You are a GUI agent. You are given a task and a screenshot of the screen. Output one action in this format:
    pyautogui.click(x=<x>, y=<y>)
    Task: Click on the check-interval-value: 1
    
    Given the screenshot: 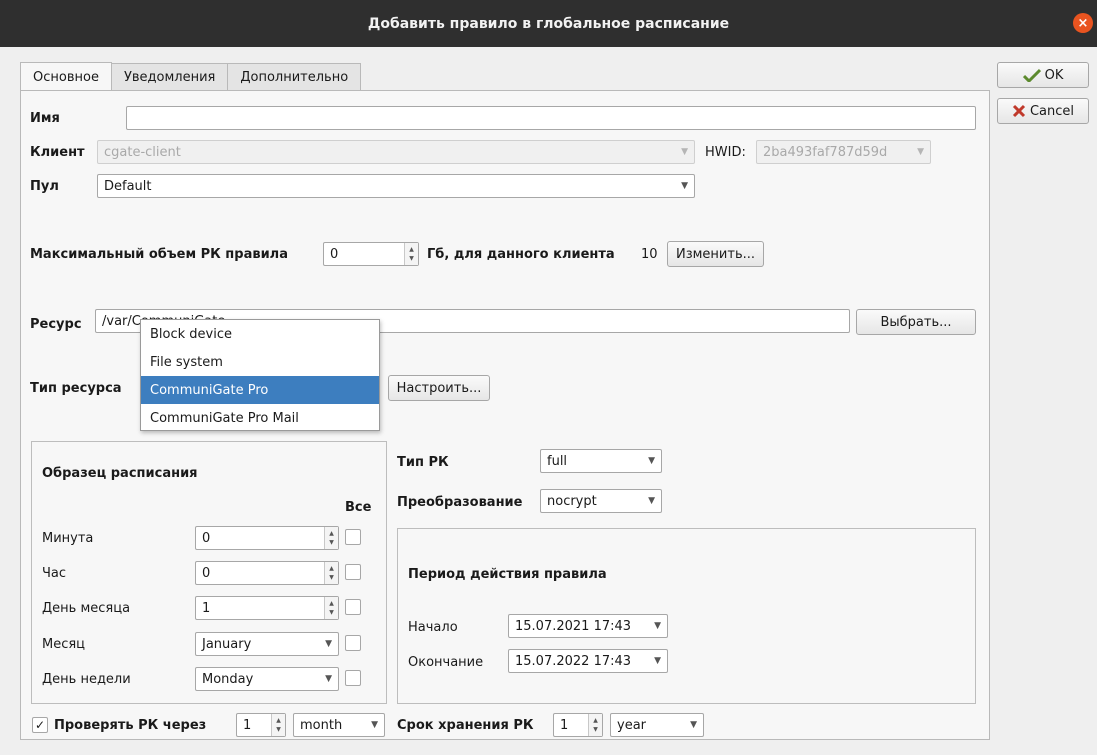 What is the action you would take?
    pyautogui.click(x=247, y=725)
    